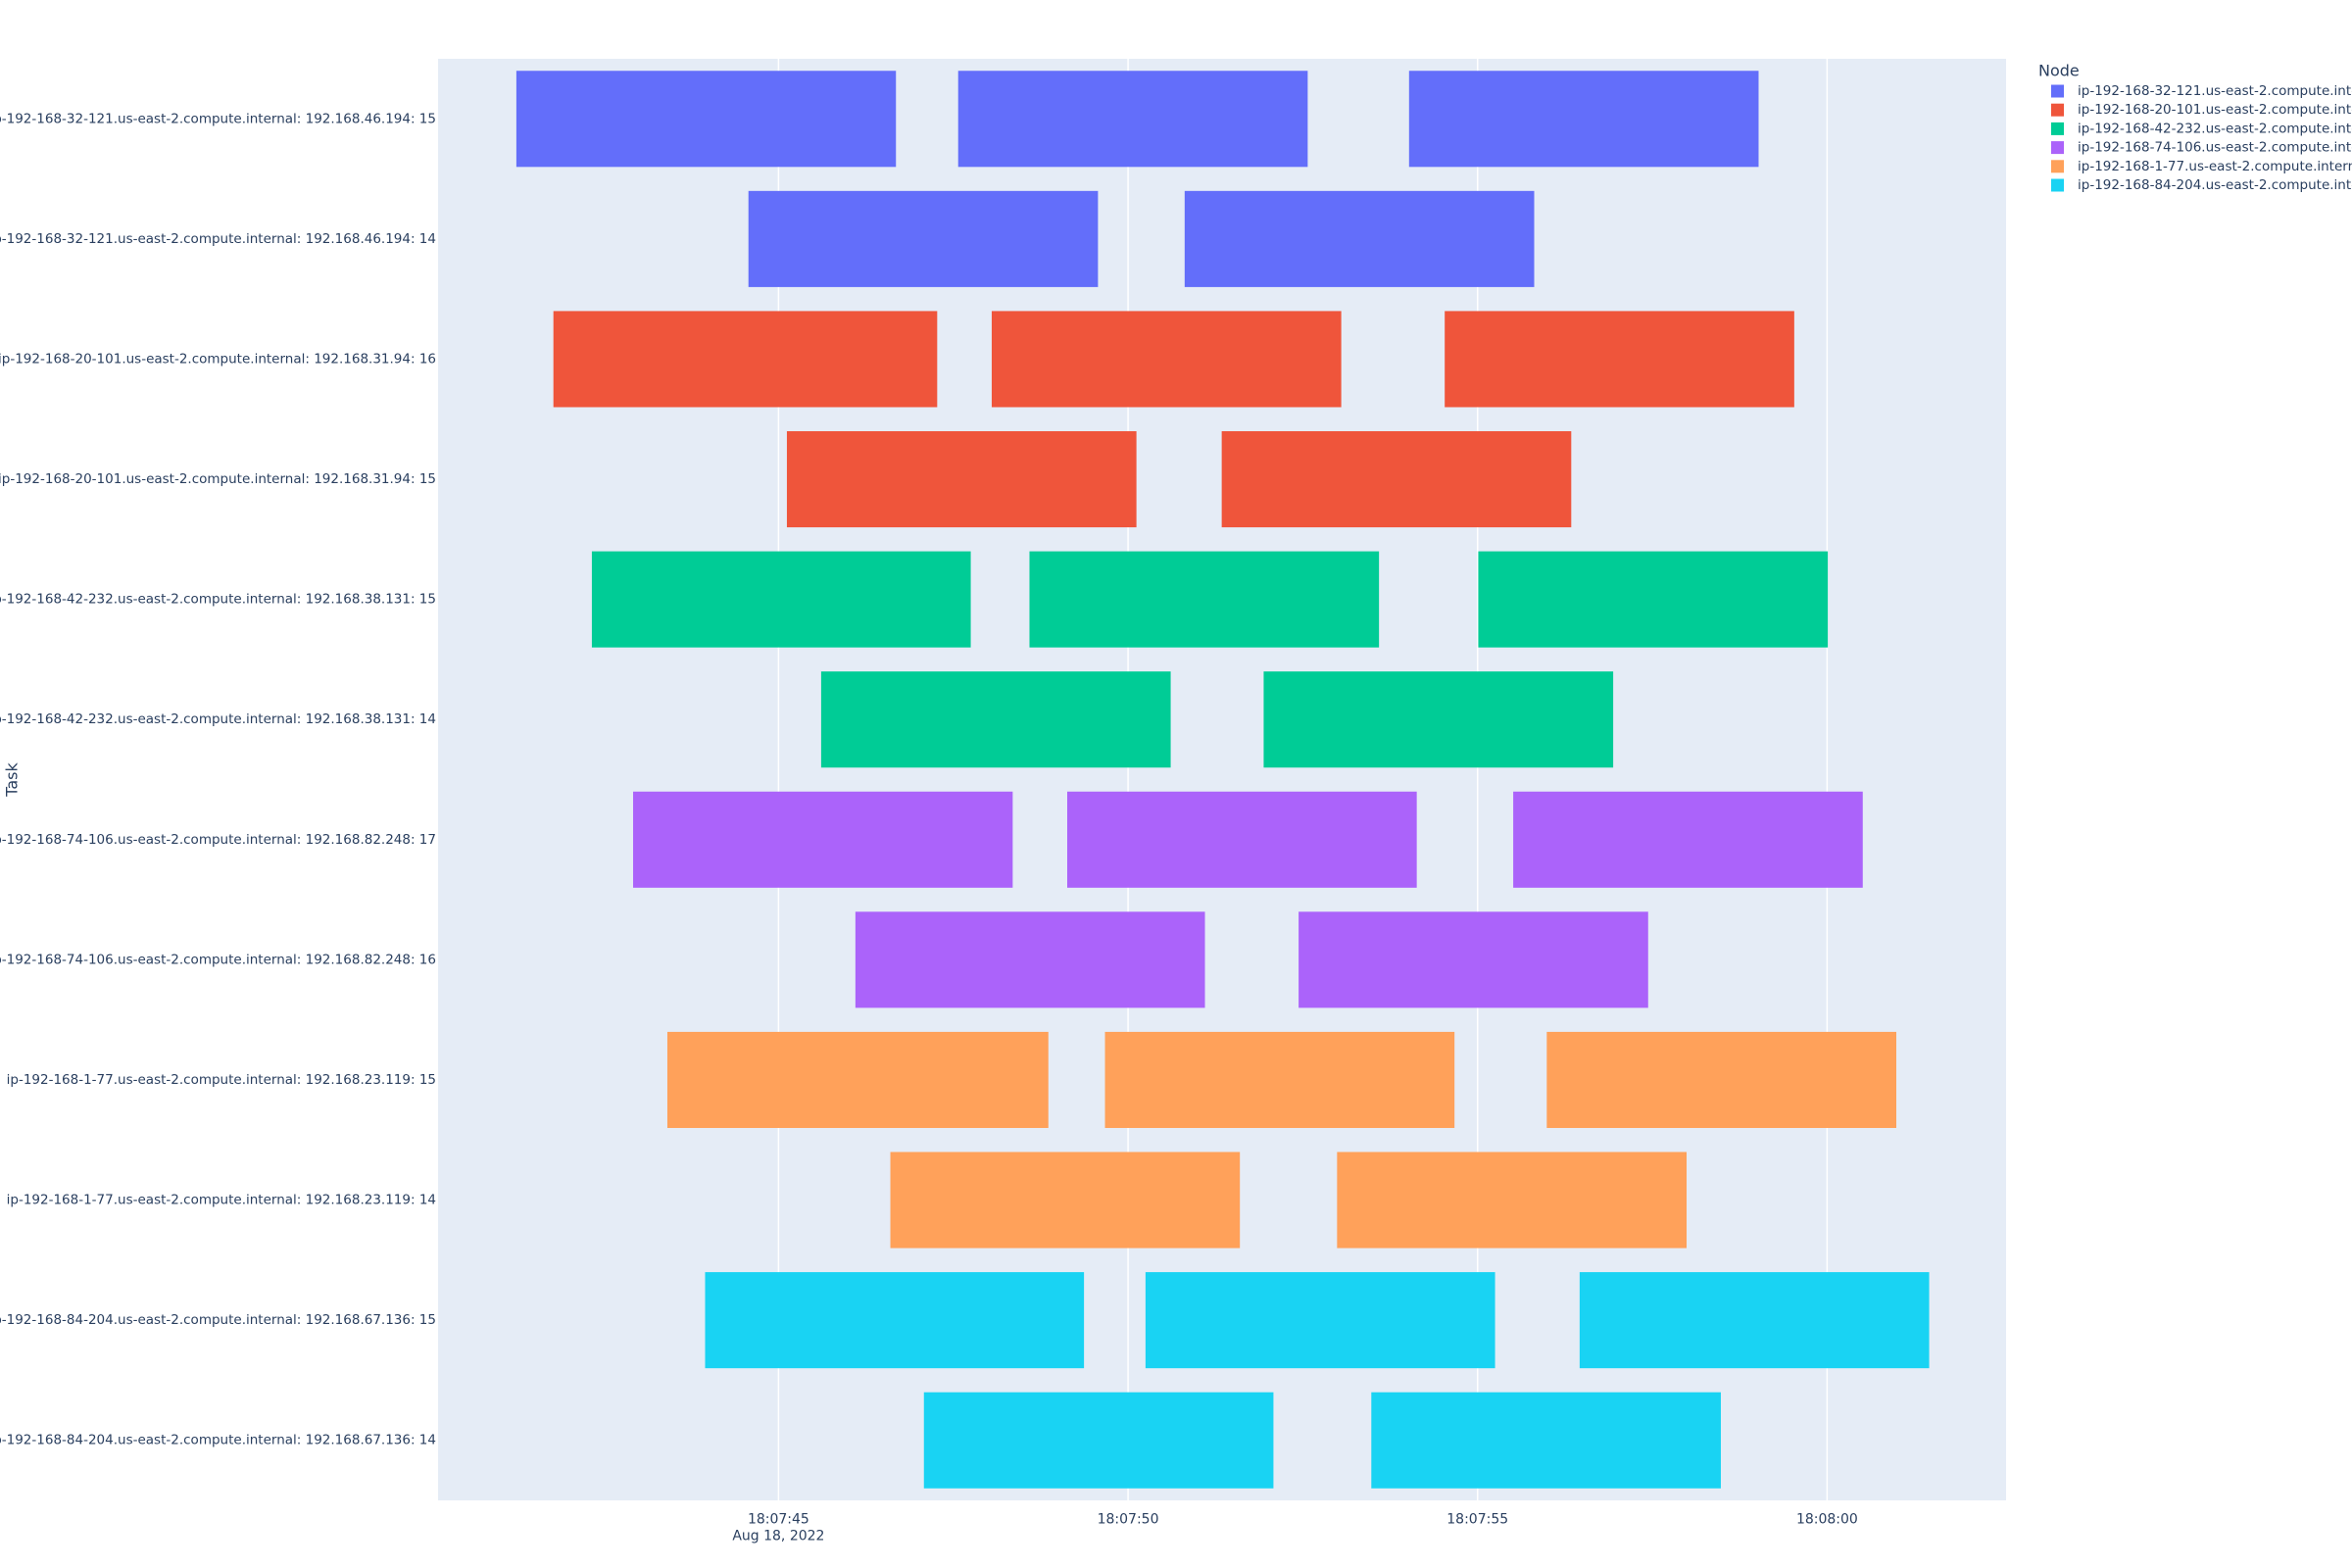 This screenshot has height=1568, width=2352. What do you see at coordinates (1827, 1520) in the screenshot?
I see `x-tick-label: 18:08:00` at bounding box center [1827, 1520].